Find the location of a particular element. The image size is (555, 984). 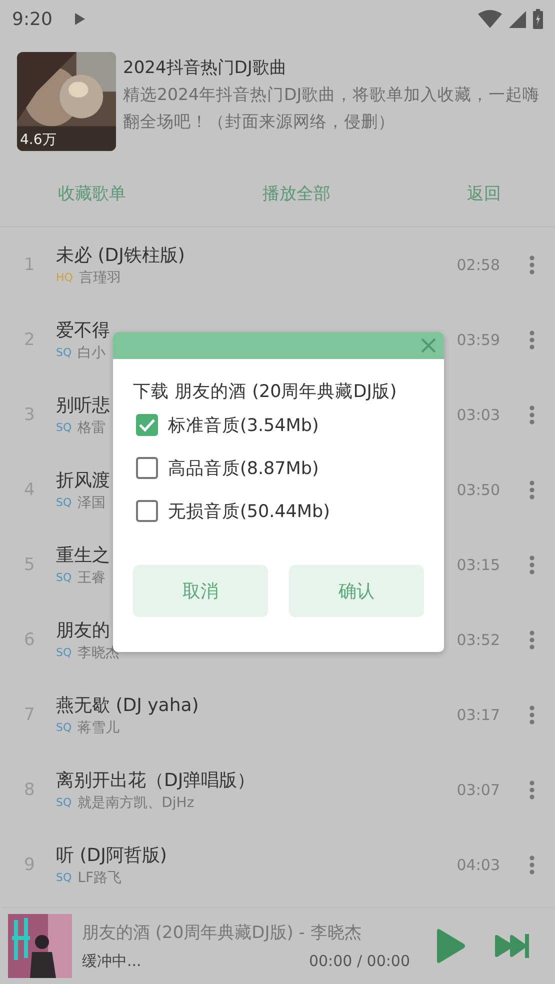

song-title: 爱不得 is located at coordinates (83, 330).